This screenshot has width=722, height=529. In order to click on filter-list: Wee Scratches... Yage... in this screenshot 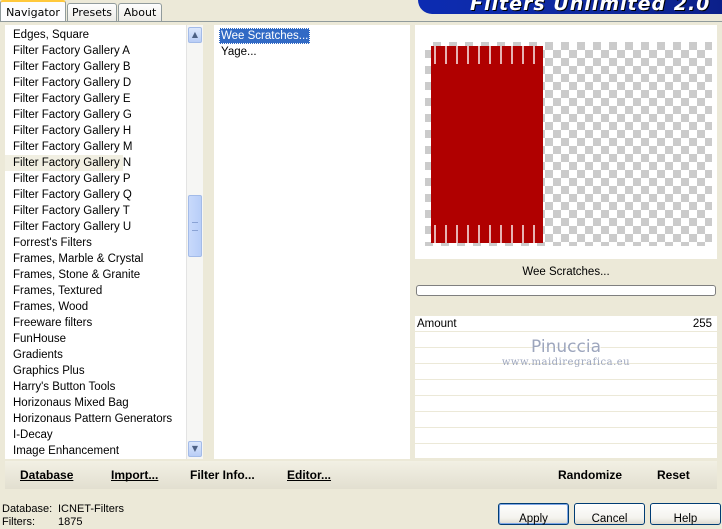, I will do `click(265, 44)`.